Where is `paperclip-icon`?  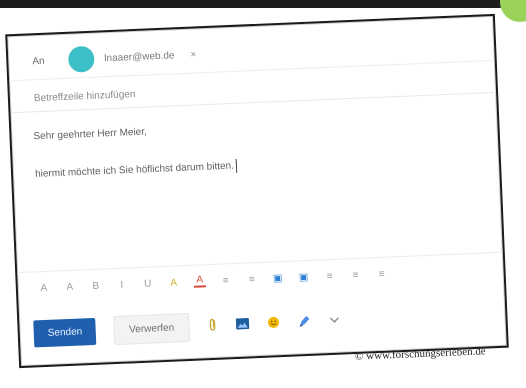
paperclip-icon is located at coordinates (212, 326).